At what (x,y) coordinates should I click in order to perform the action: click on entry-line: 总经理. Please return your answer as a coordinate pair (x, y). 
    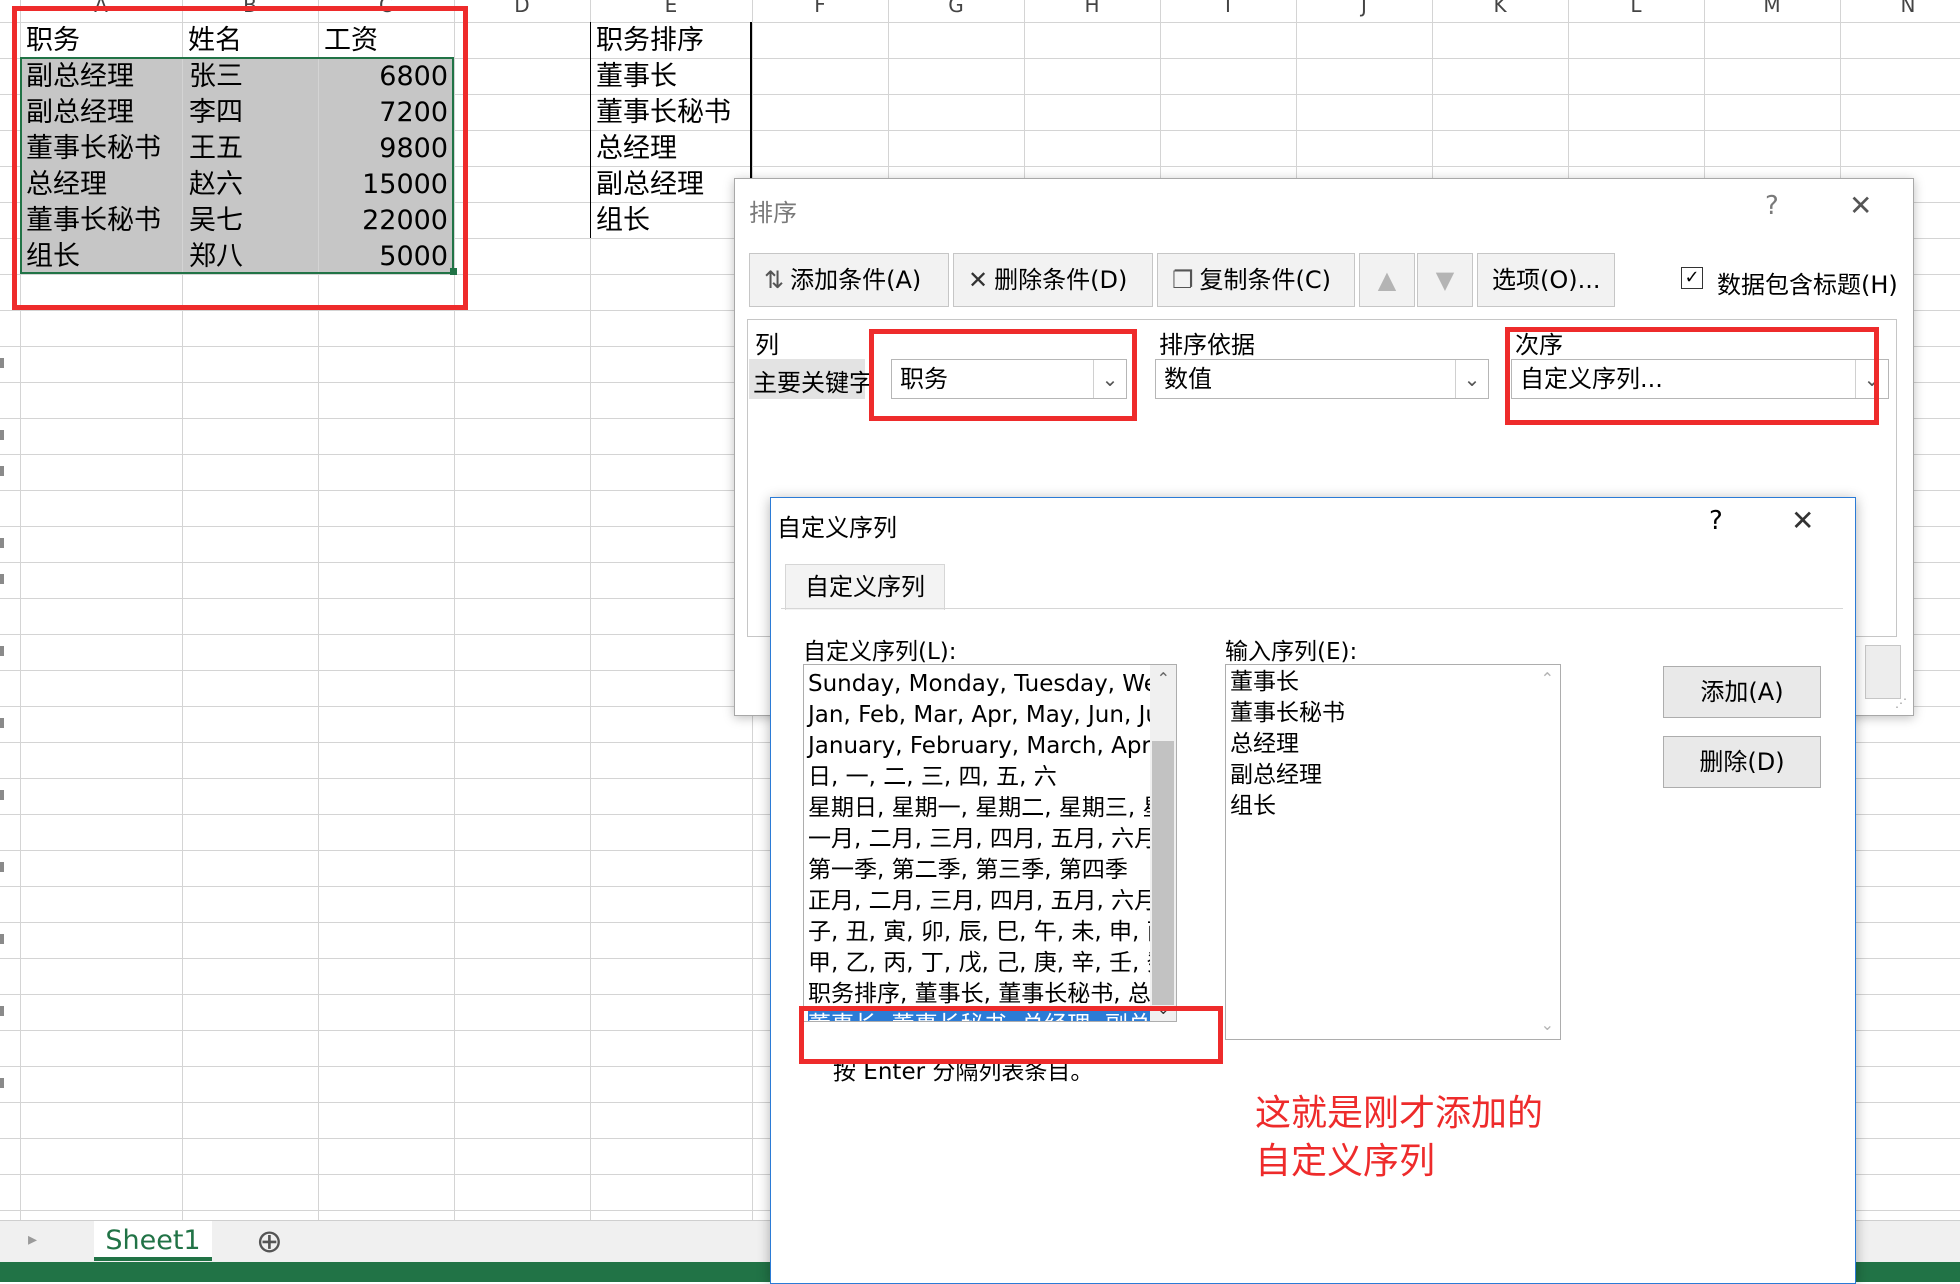
    Looking at the image, I should click on (1264, 744).